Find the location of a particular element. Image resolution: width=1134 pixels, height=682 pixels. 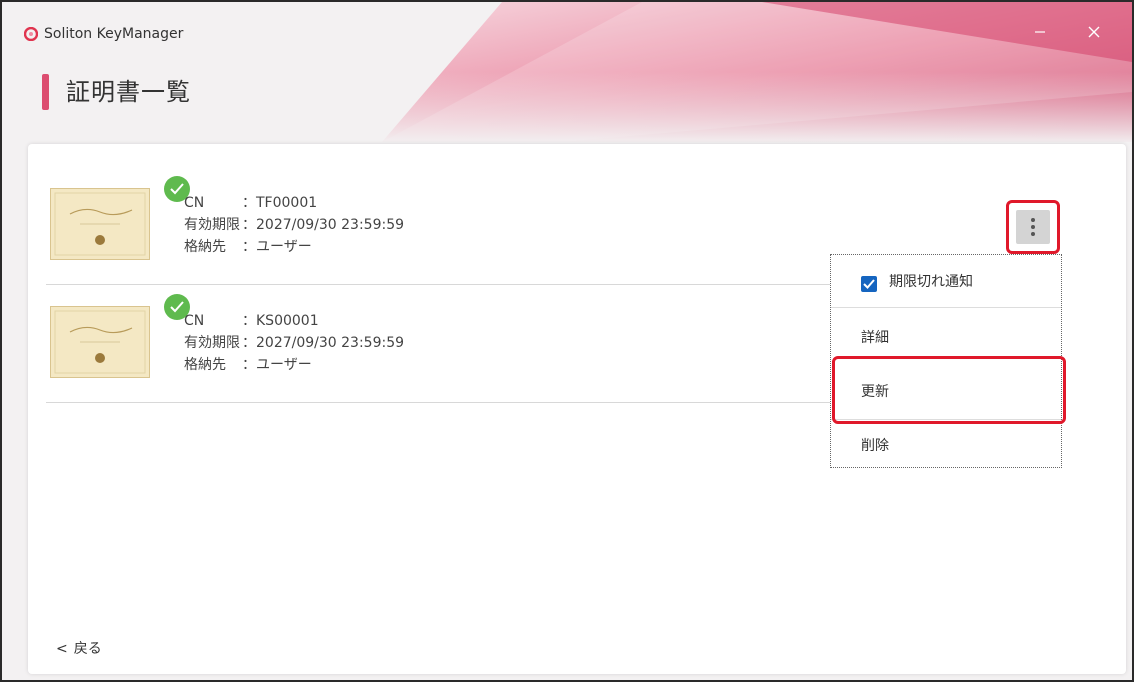

chevron-left-icon: < is located at coordinates (62, 649).